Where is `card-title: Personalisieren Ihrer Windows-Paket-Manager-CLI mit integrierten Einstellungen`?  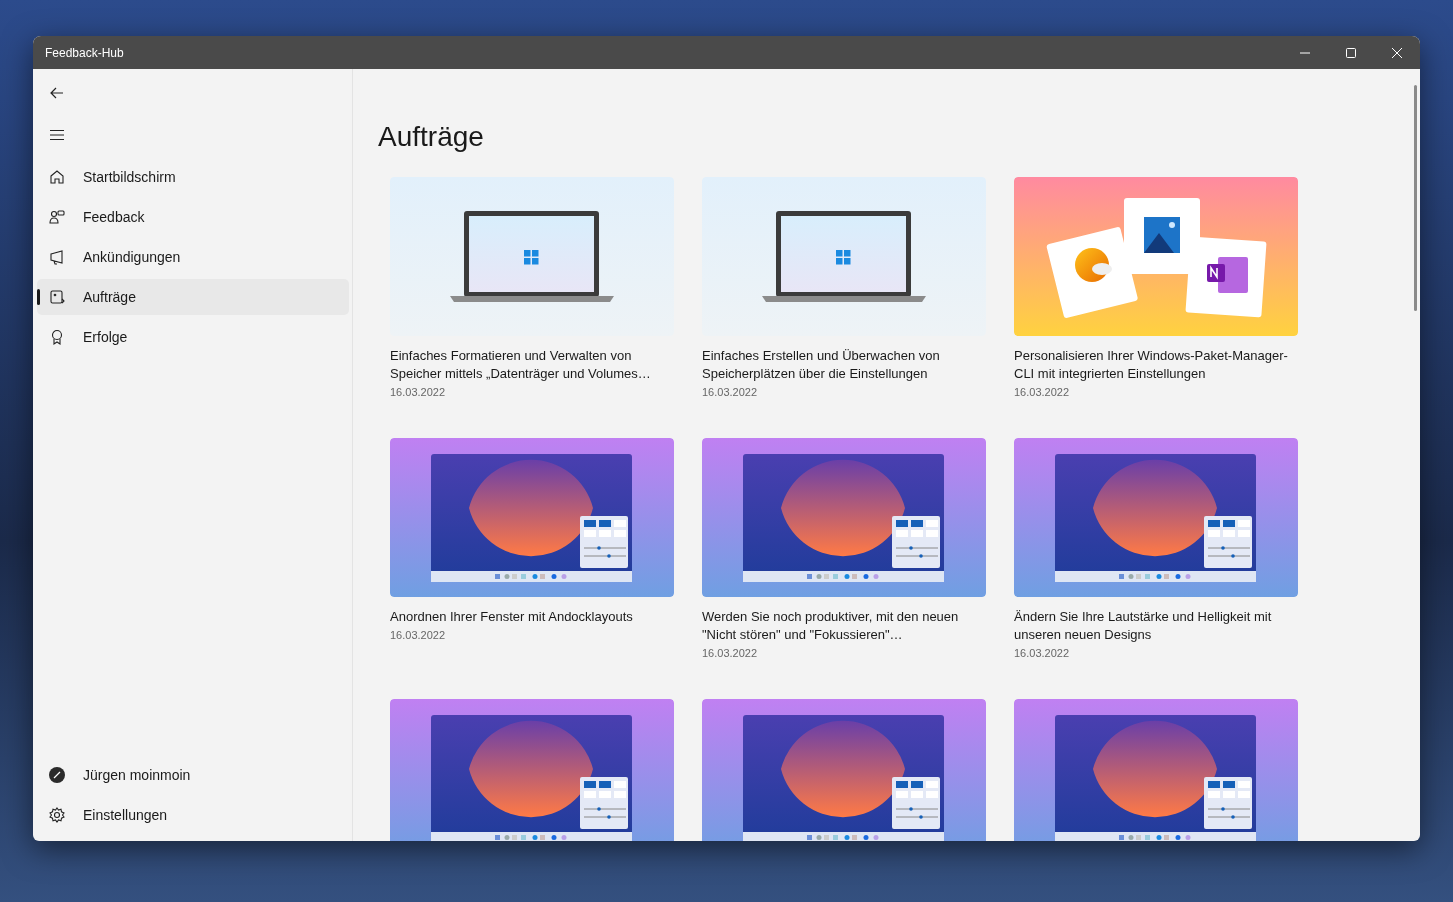
card-title: Personalisieren Ihrer Windows-Paket-Manager-CLI mit integrierten Einstellungen is located at coordinates (1160, 365).